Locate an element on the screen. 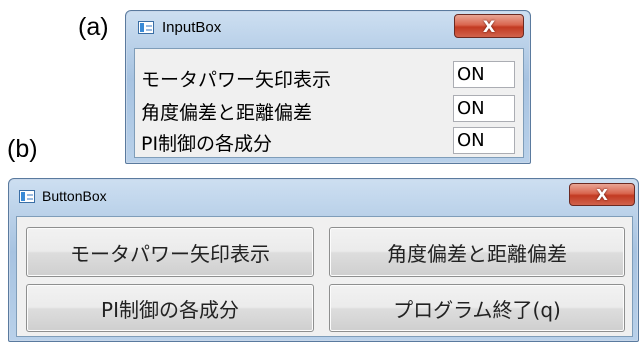 This screenshot has height=346, width=641. row-label-deviation: 角度偏差と距離偏差 is located at coordinates (227, 113).